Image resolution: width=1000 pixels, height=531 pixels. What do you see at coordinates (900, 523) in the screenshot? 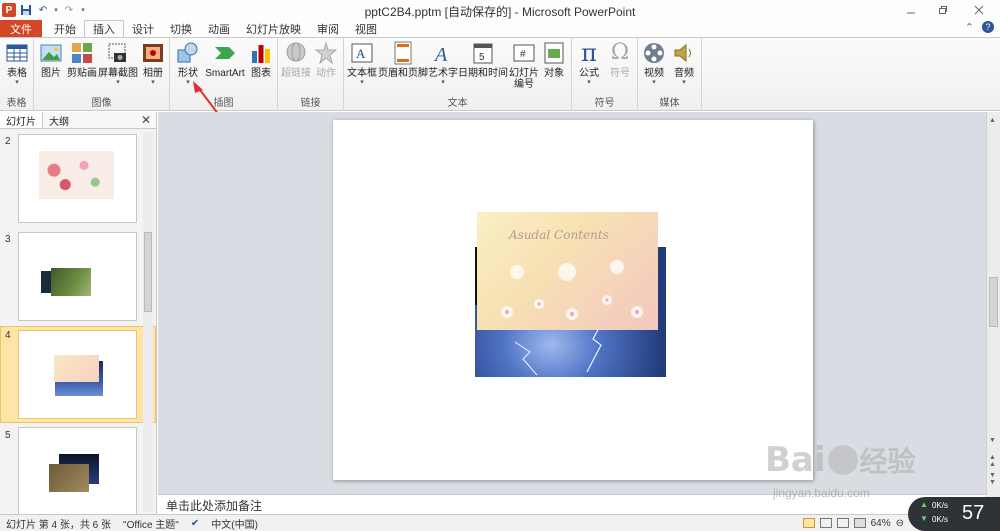
I see `zoom-out-icon: ⊖` at bounding box center [900, 523].